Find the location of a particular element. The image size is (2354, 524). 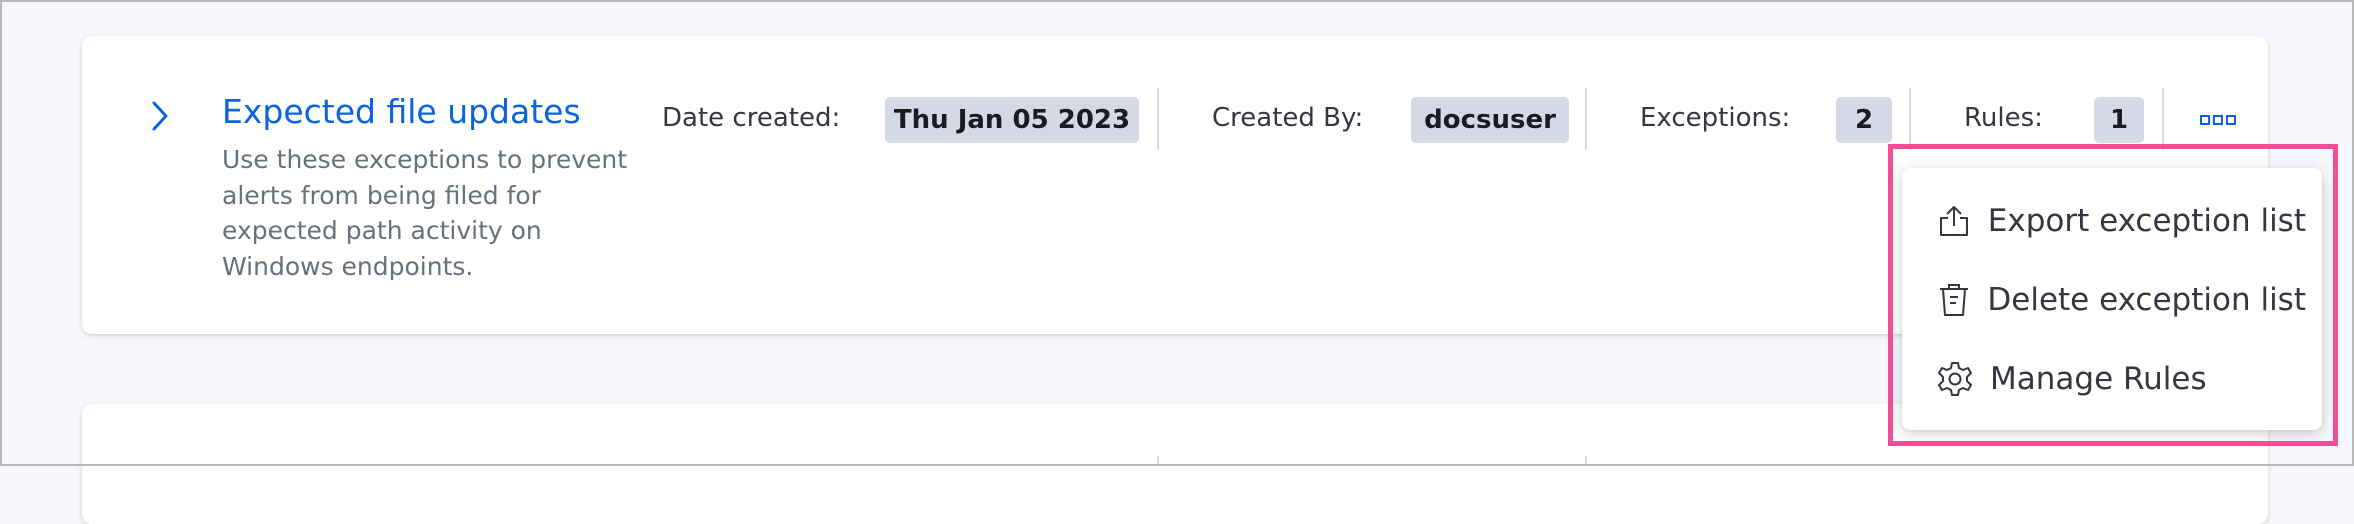

expand-row-button is located at coordinates (160, 116).